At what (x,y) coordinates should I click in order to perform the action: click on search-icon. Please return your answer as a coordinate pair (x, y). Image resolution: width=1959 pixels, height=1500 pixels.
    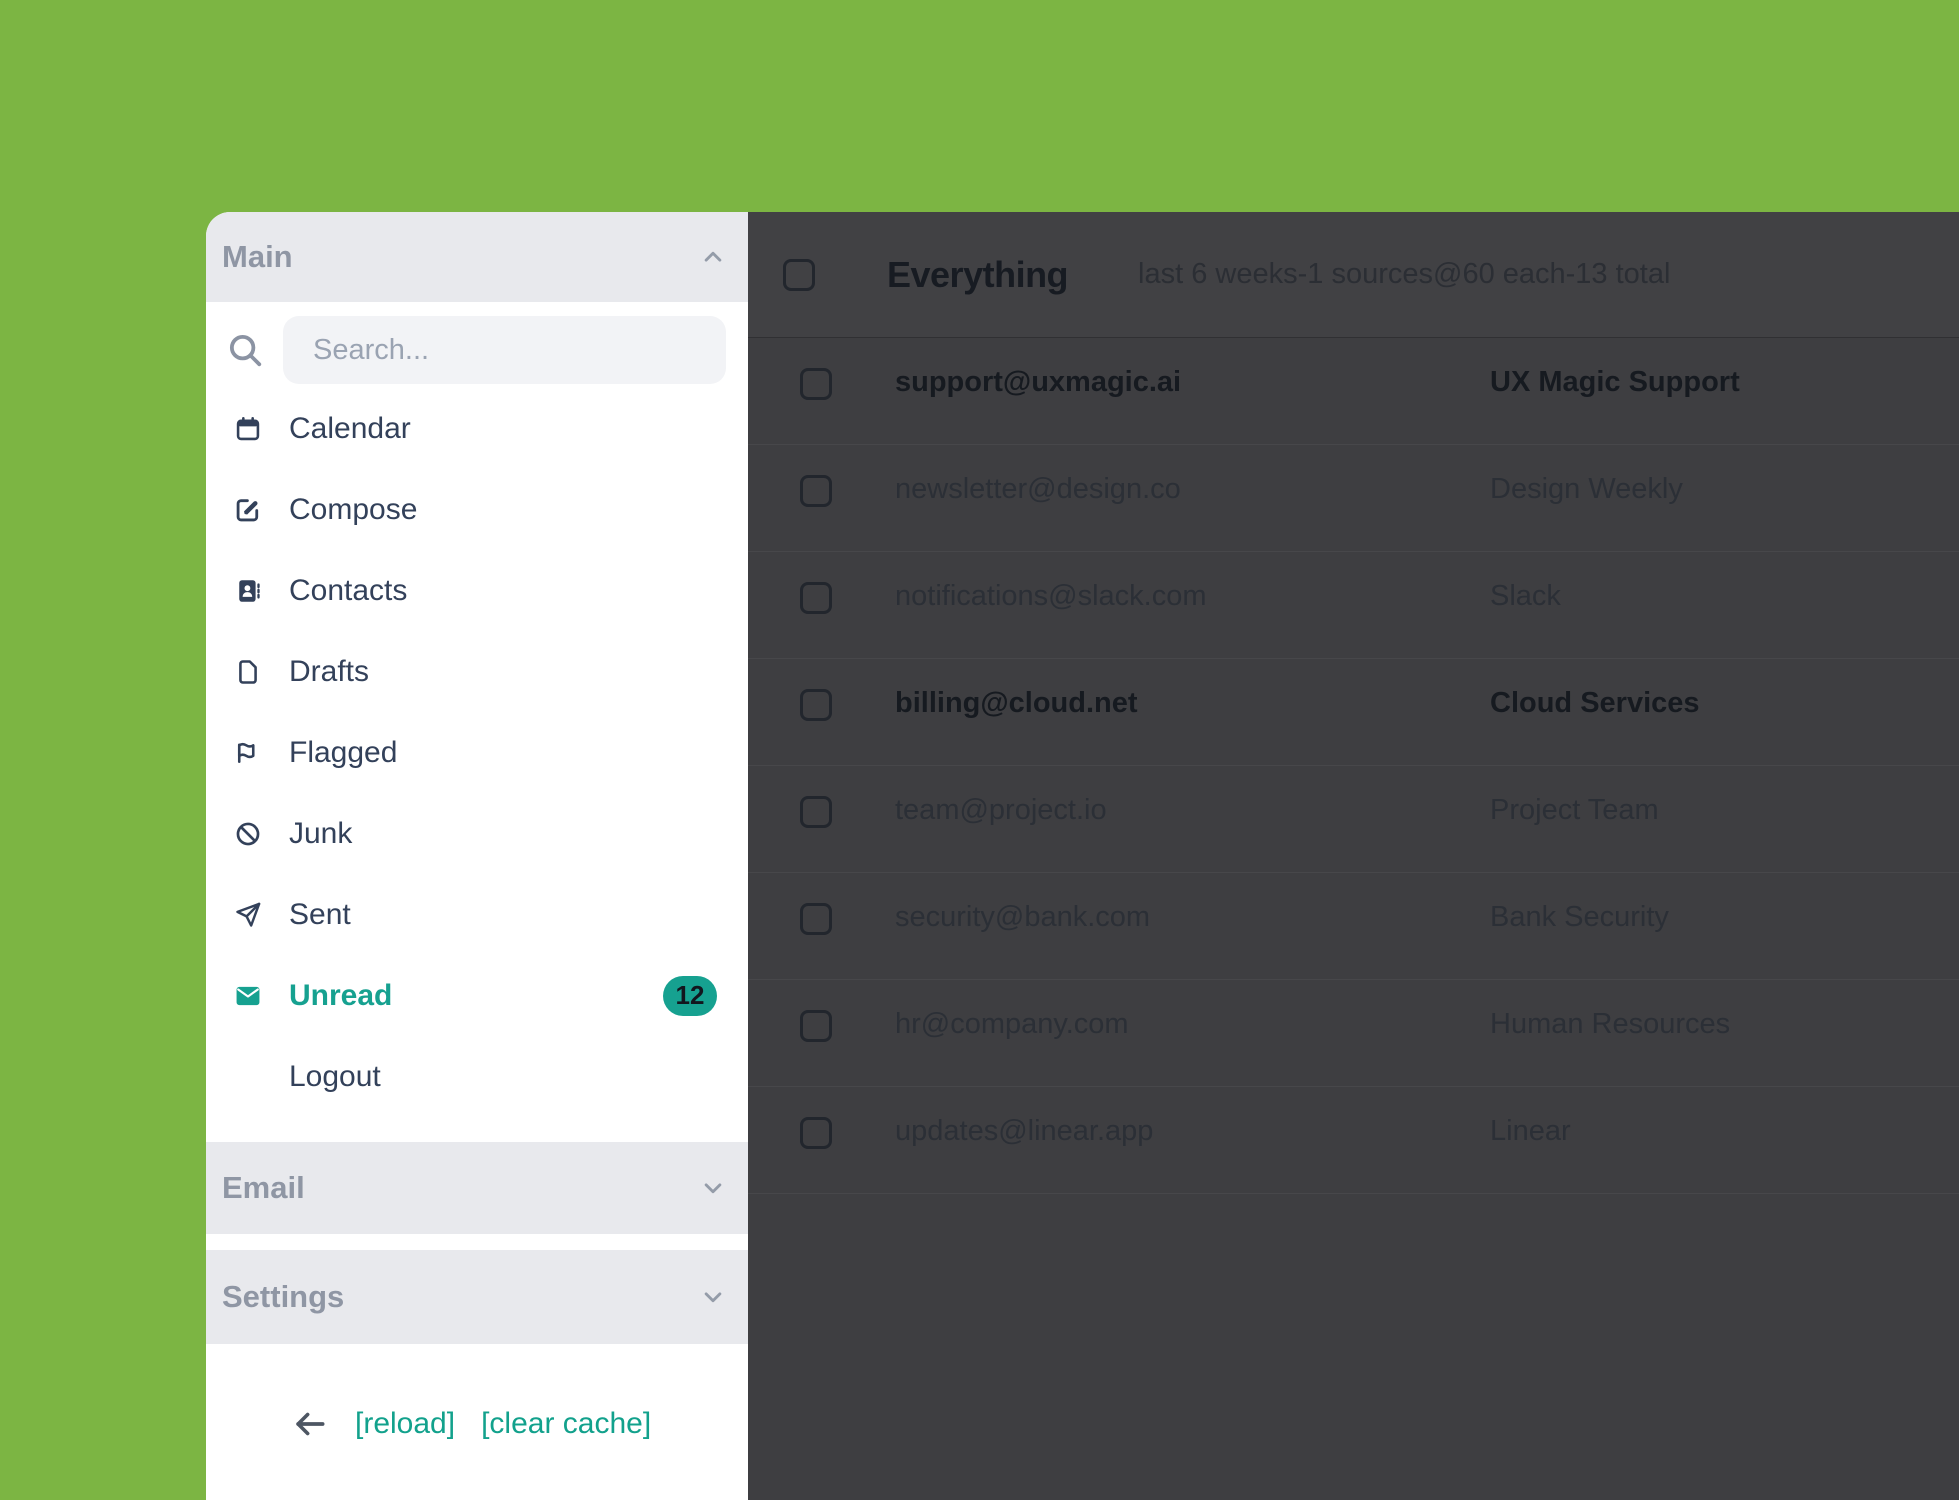
    Looking at the image, I should click on (244, 350).